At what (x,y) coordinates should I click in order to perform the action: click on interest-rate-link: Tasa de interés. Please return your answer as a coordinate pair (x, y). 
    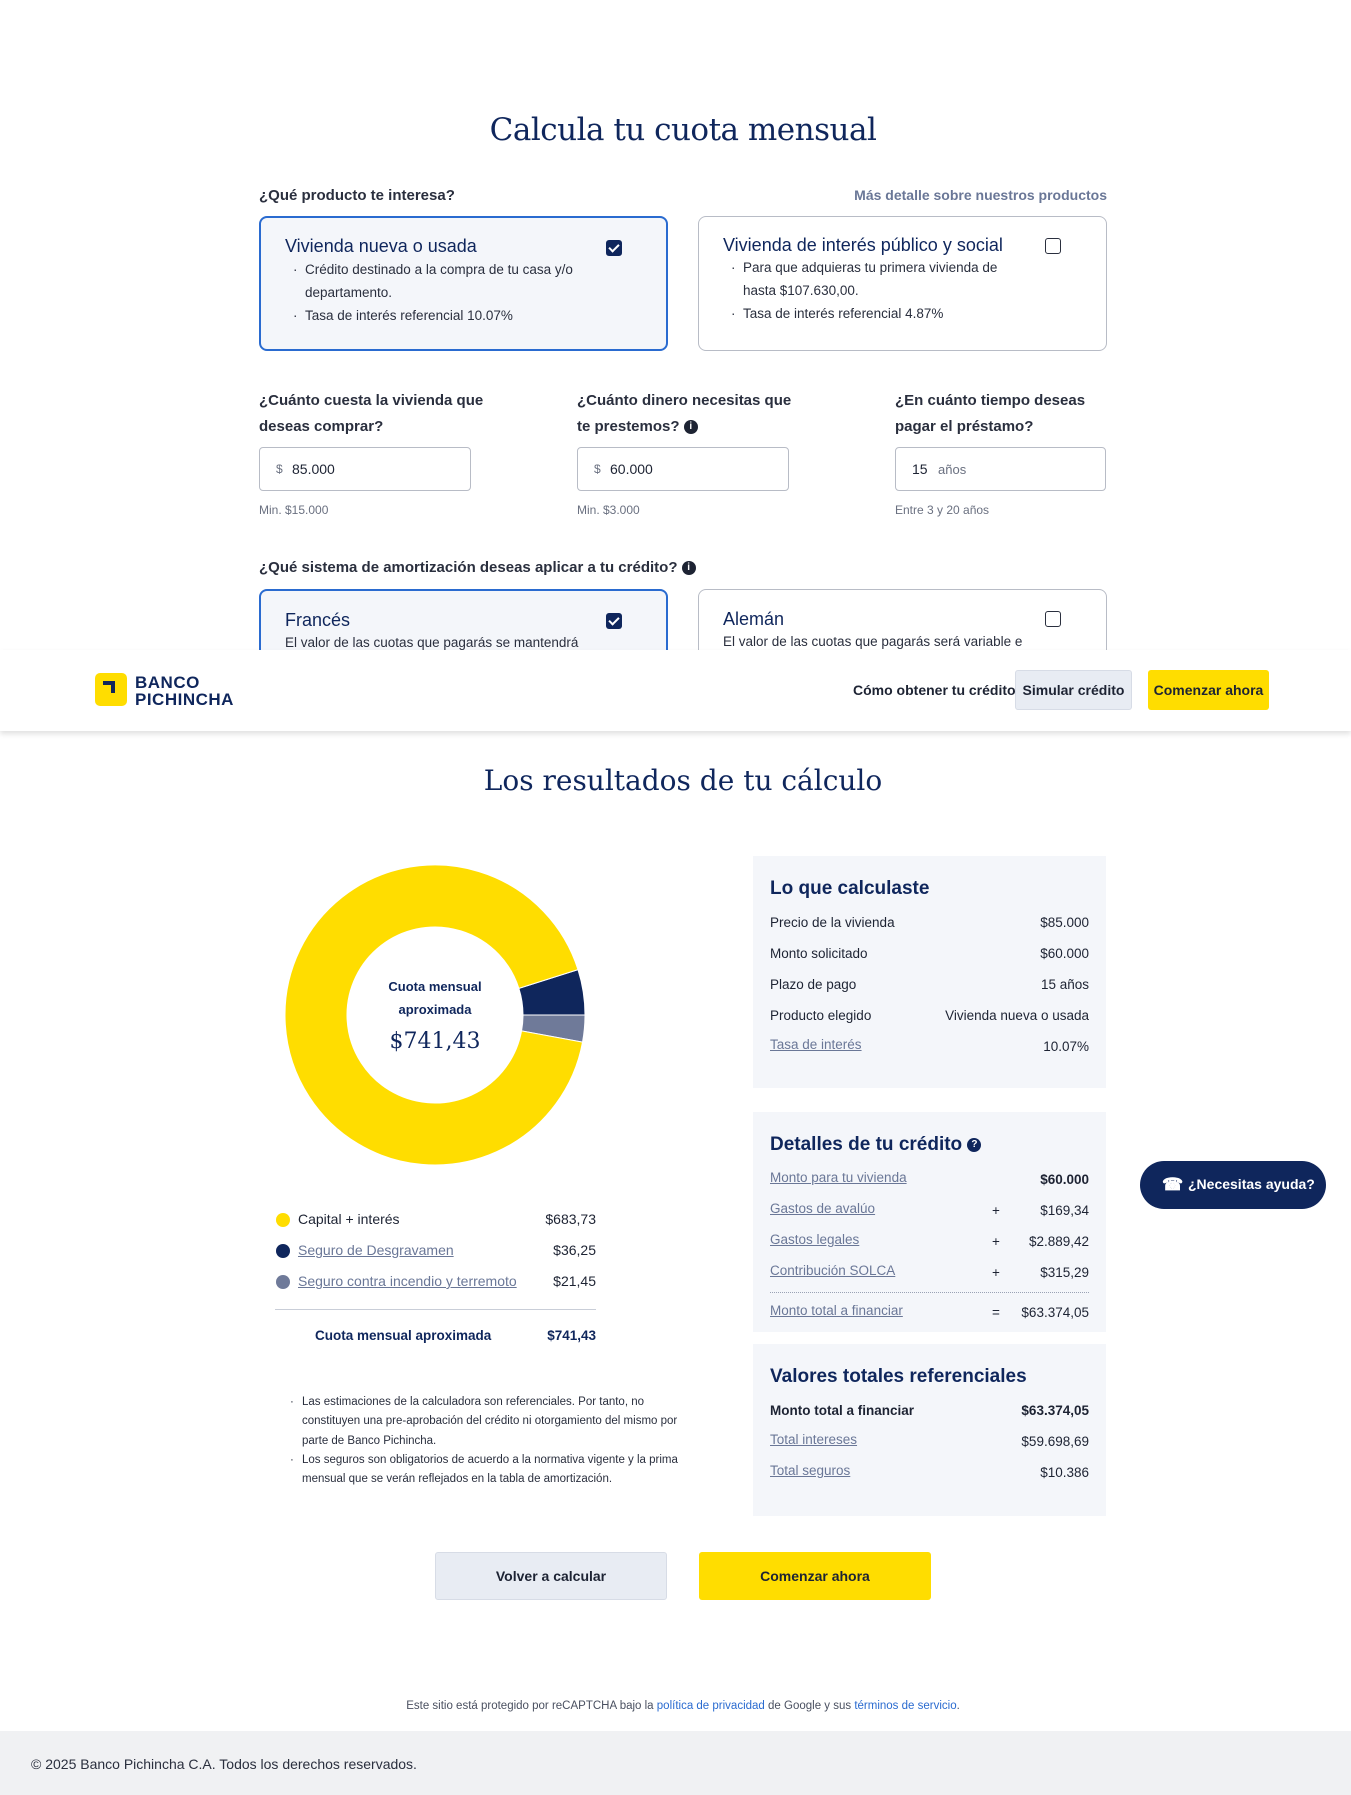
    Looking at the image, I should click on (816, 1044).